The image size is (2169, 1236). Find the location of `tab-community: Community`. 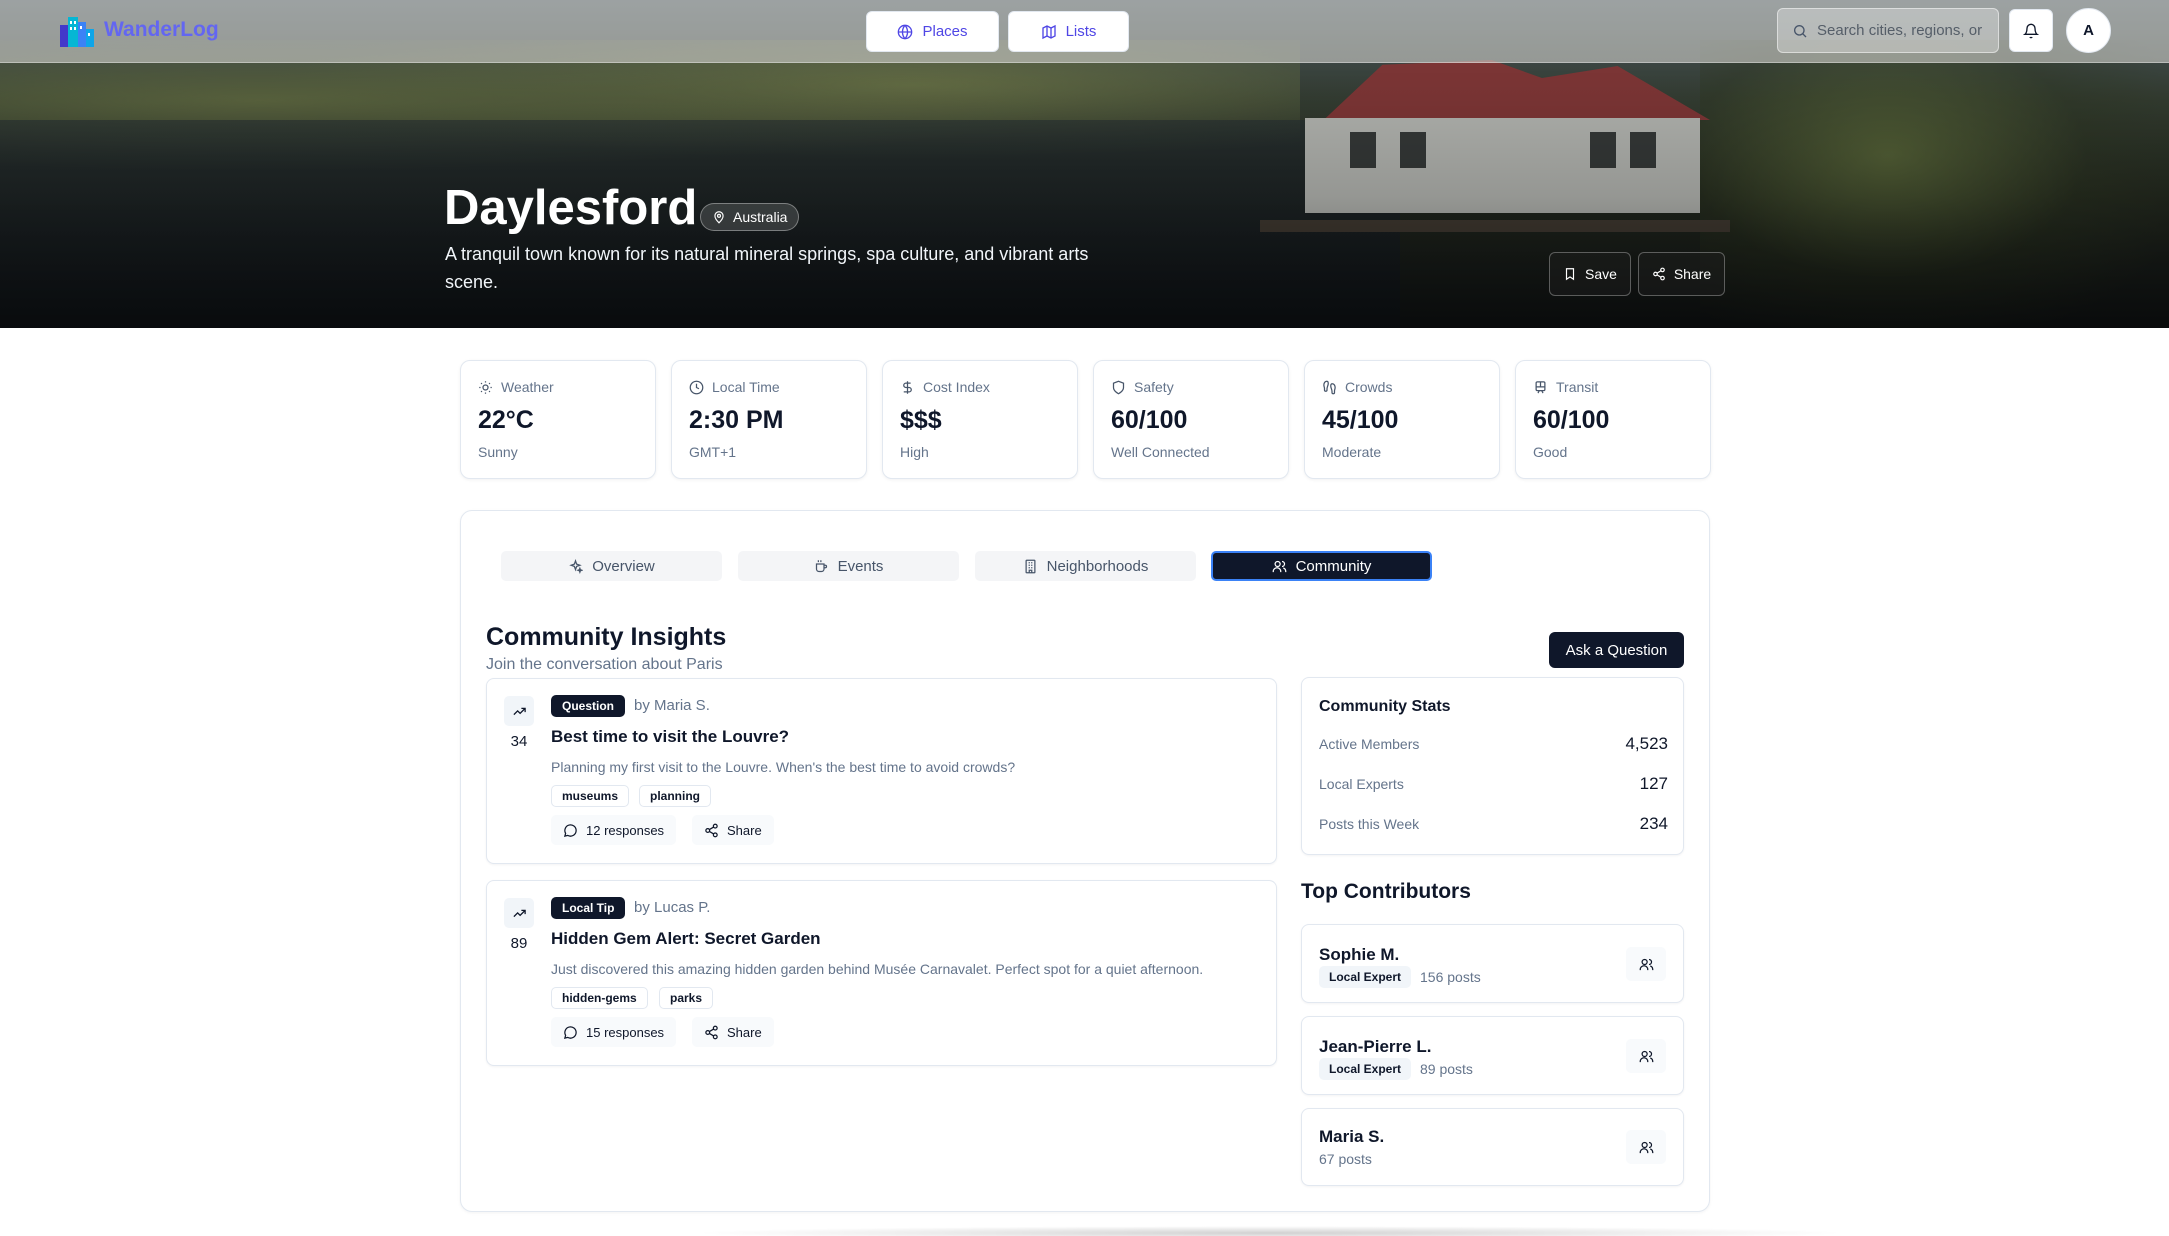

tab-community: Community is located at coordinates (1321, 566).